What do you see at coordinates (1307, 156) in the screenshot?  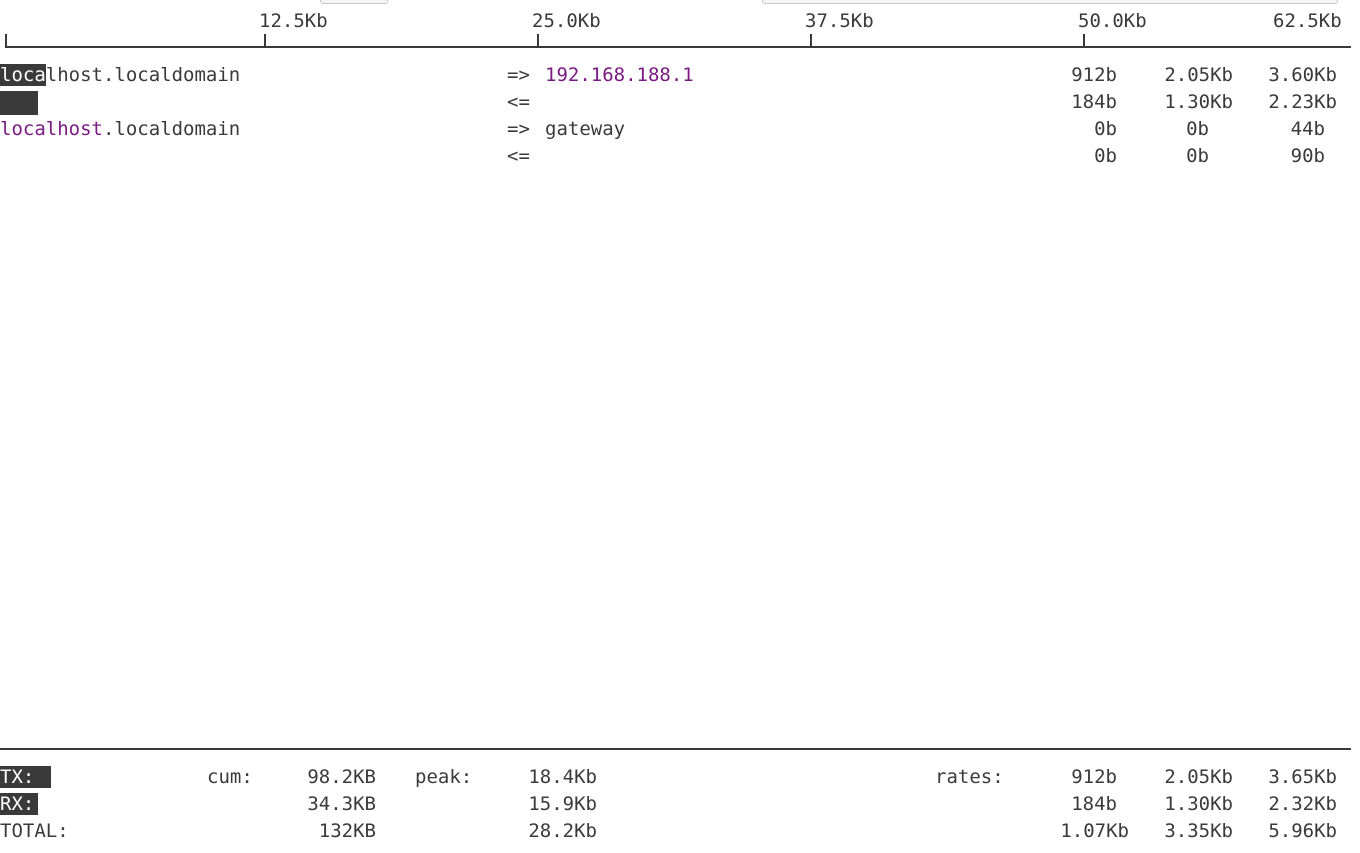 I see `rate-40s: 90b` at bounding box center [1307, 156].